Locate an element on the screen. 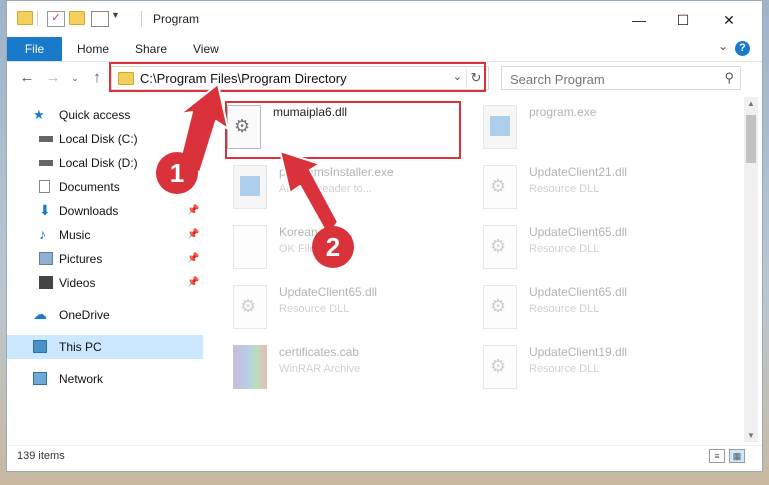 The image size is (769, 485). sidebar-item-label: Documents is located at coordinates (89, 187).